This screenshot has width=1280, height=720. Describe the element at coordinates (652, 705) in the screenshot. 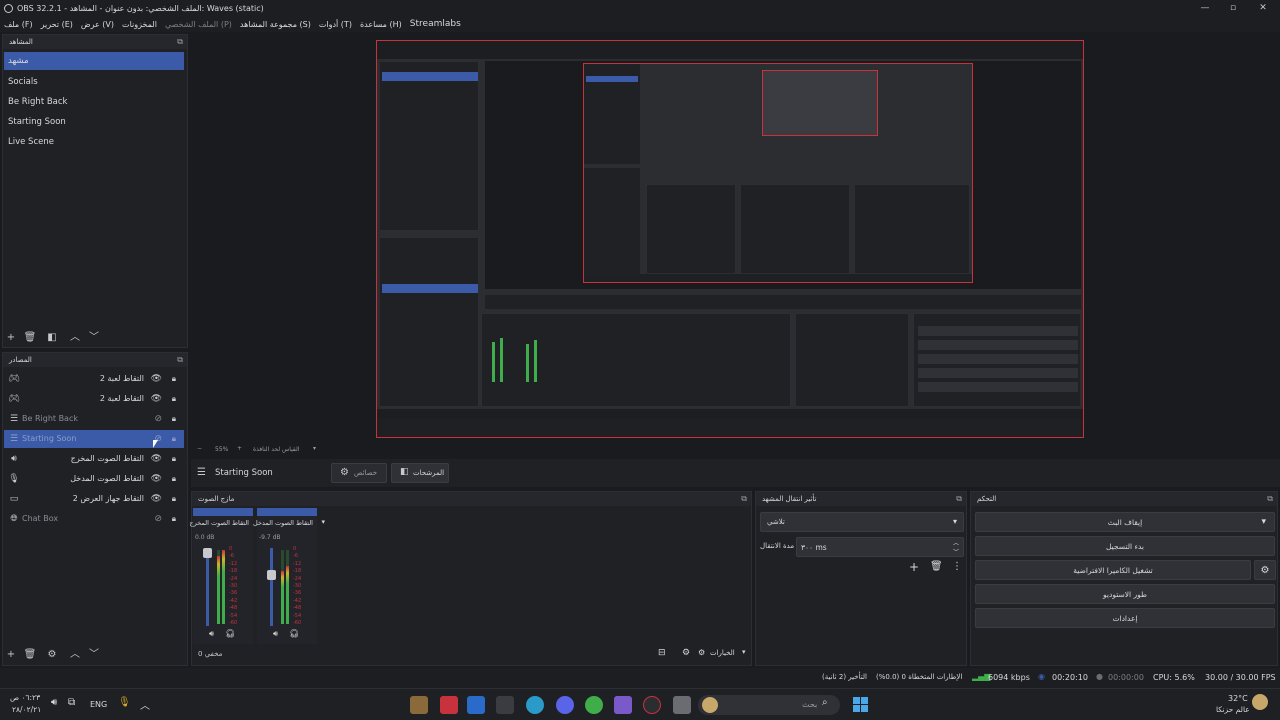

I see `taskbar-app-obs-icon` at that location.